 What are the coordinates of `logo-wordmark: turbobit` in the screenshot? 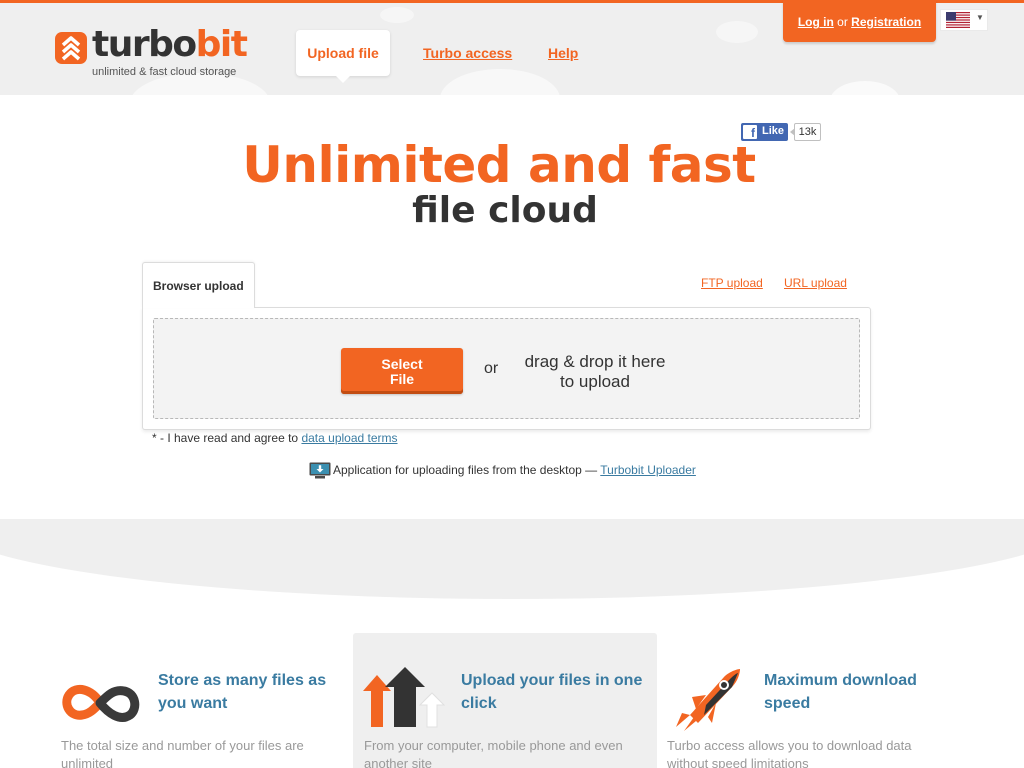 It's located at (170, 45).